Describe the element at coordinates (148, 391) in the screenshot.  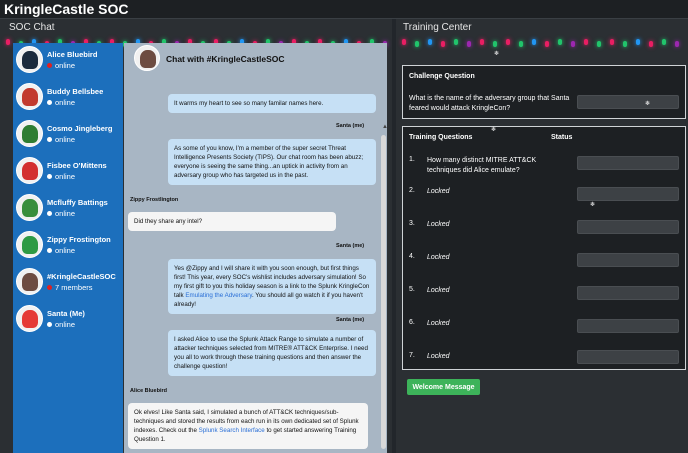
I see `message-sender: Alice Bluebird` at that location.